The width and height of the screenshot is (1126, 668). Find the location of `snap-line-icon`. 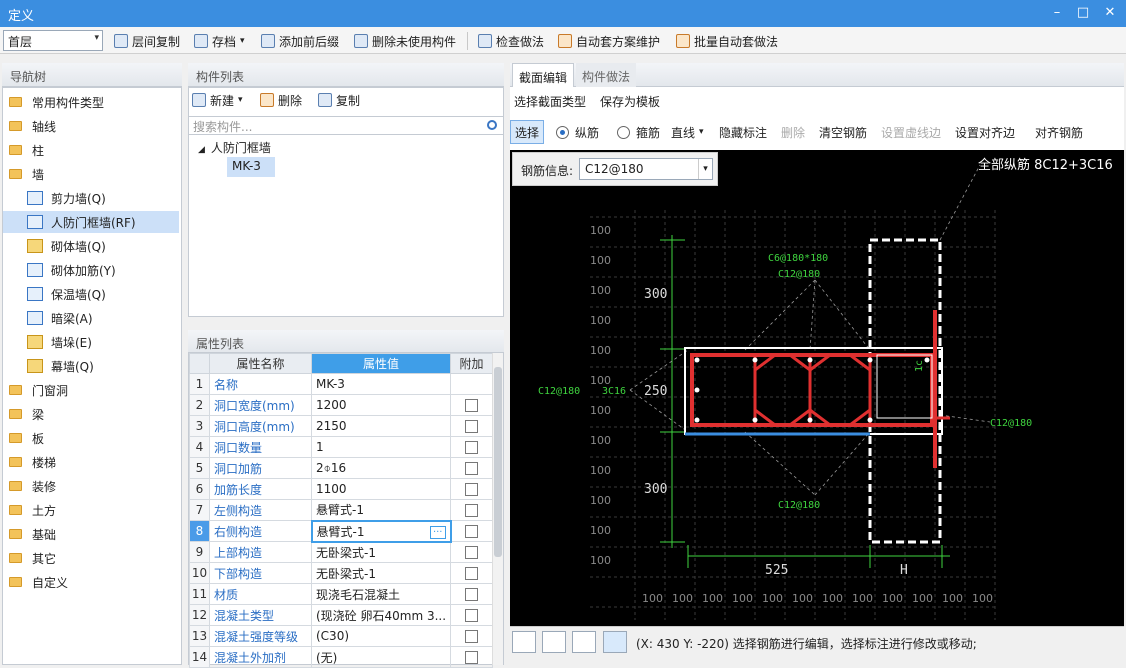

snap-line-icon is located at coordinates (554, 642).